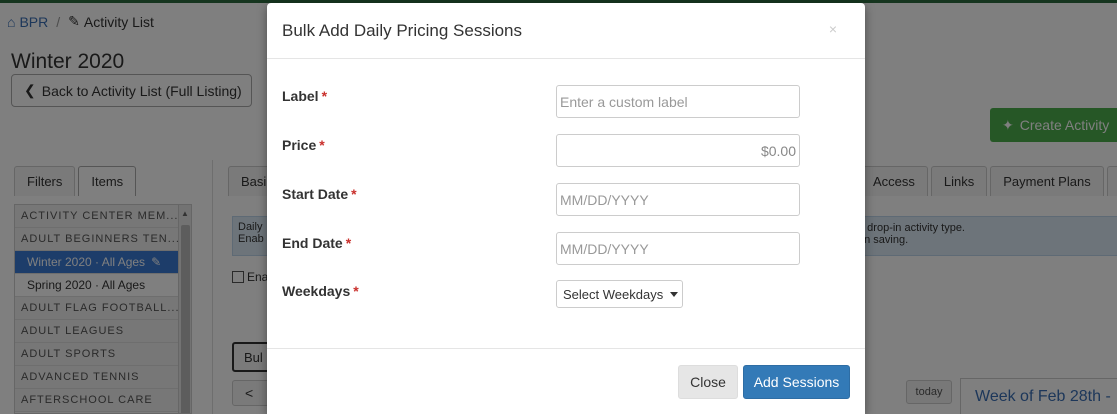  I want to click on label-input: Enter a custom label, so click(678, 101).